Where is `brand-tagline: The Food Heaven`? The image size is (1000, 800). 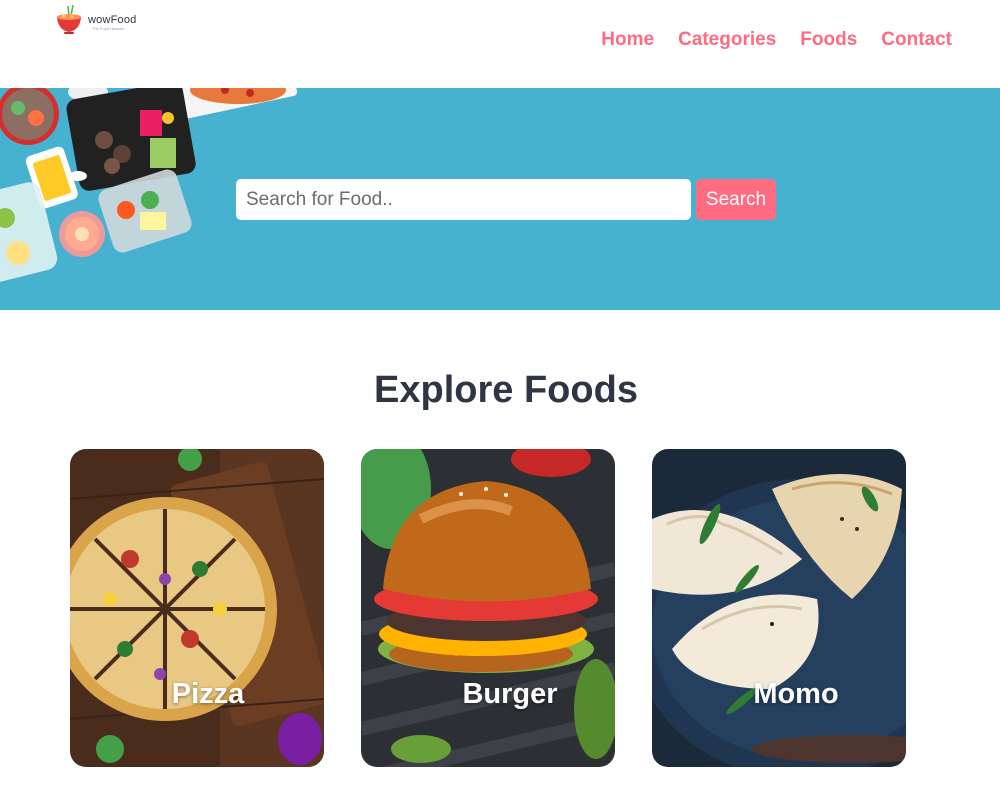
brand-tagline: The Food Heaven is located at coordinates (108, 28).